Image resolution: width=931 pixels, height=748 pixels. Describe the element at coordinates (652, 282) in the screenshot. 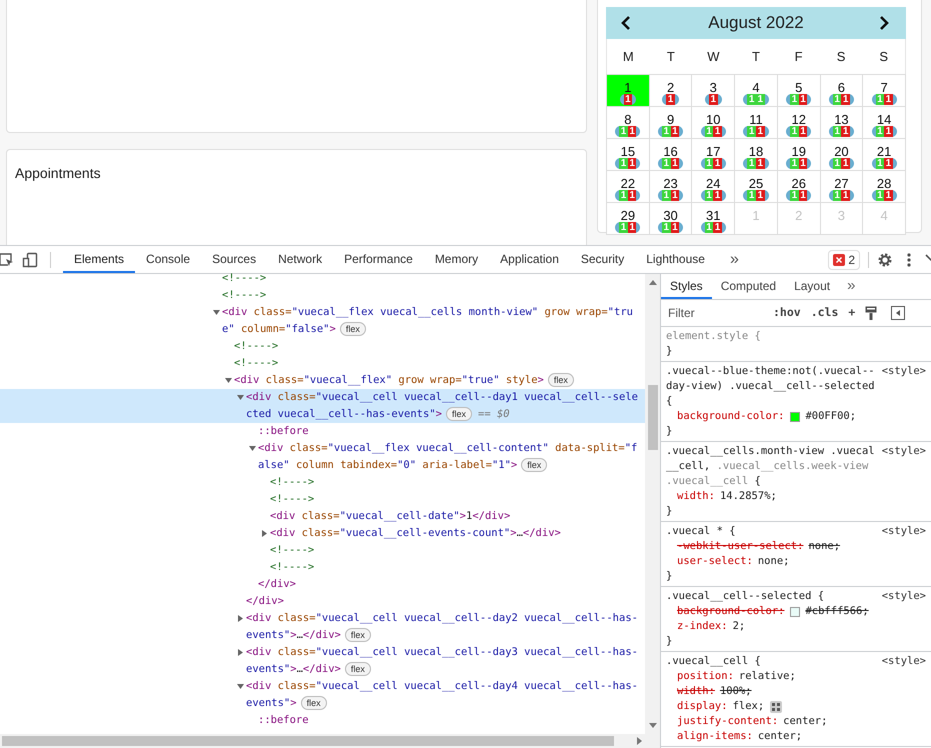

I see `scroll-up-icon` at that location.